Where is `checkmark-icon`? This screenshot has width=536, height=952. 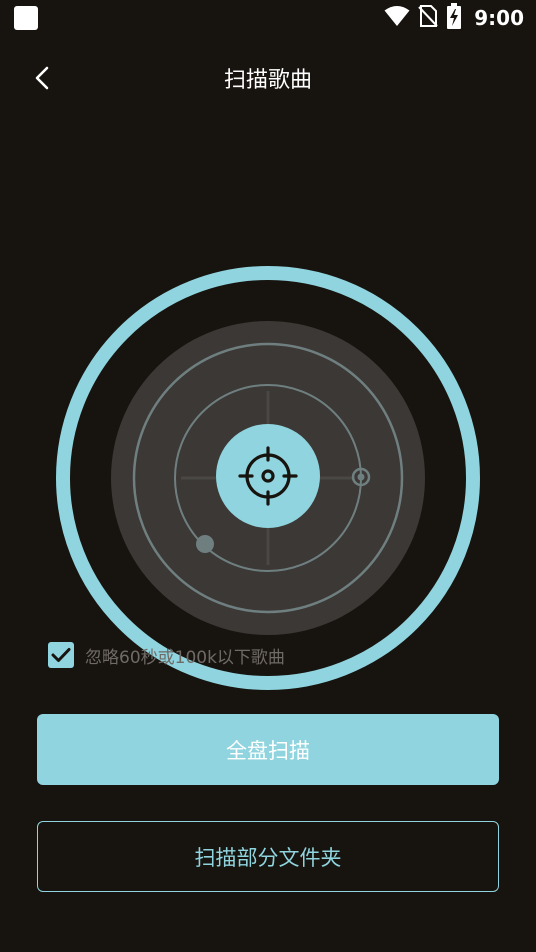 checkmark-icon is located at coordinates (61, 655).